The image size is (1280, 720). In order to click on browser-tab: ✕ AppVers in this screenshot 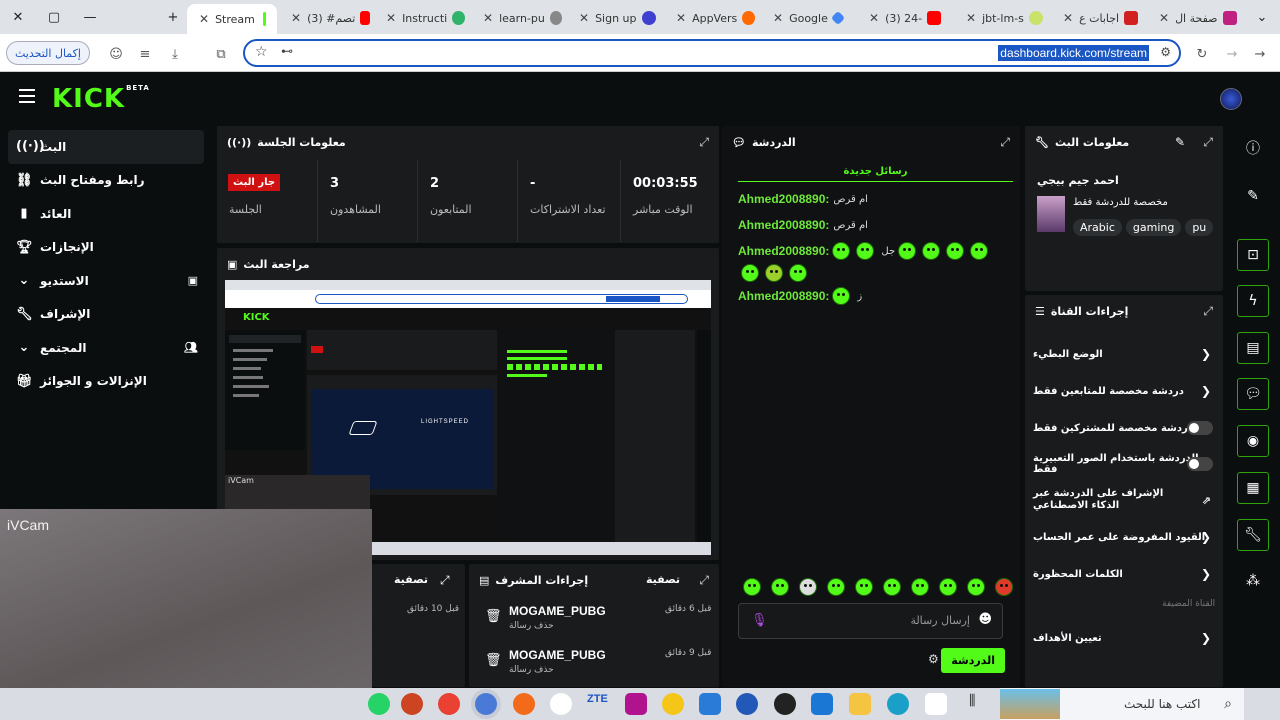, I will do `click(715, 18)`.